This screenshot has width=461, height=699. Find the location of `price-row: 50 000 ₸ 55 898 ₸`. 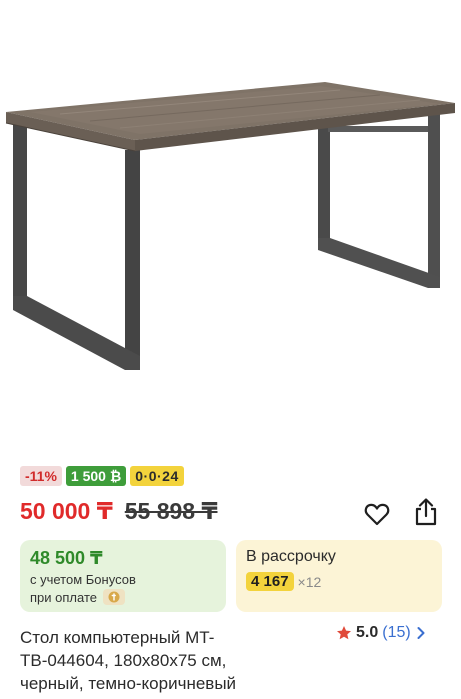

price-row: 50 000 ₸ 55 898 ₸ is located at coordinates (119, 511).